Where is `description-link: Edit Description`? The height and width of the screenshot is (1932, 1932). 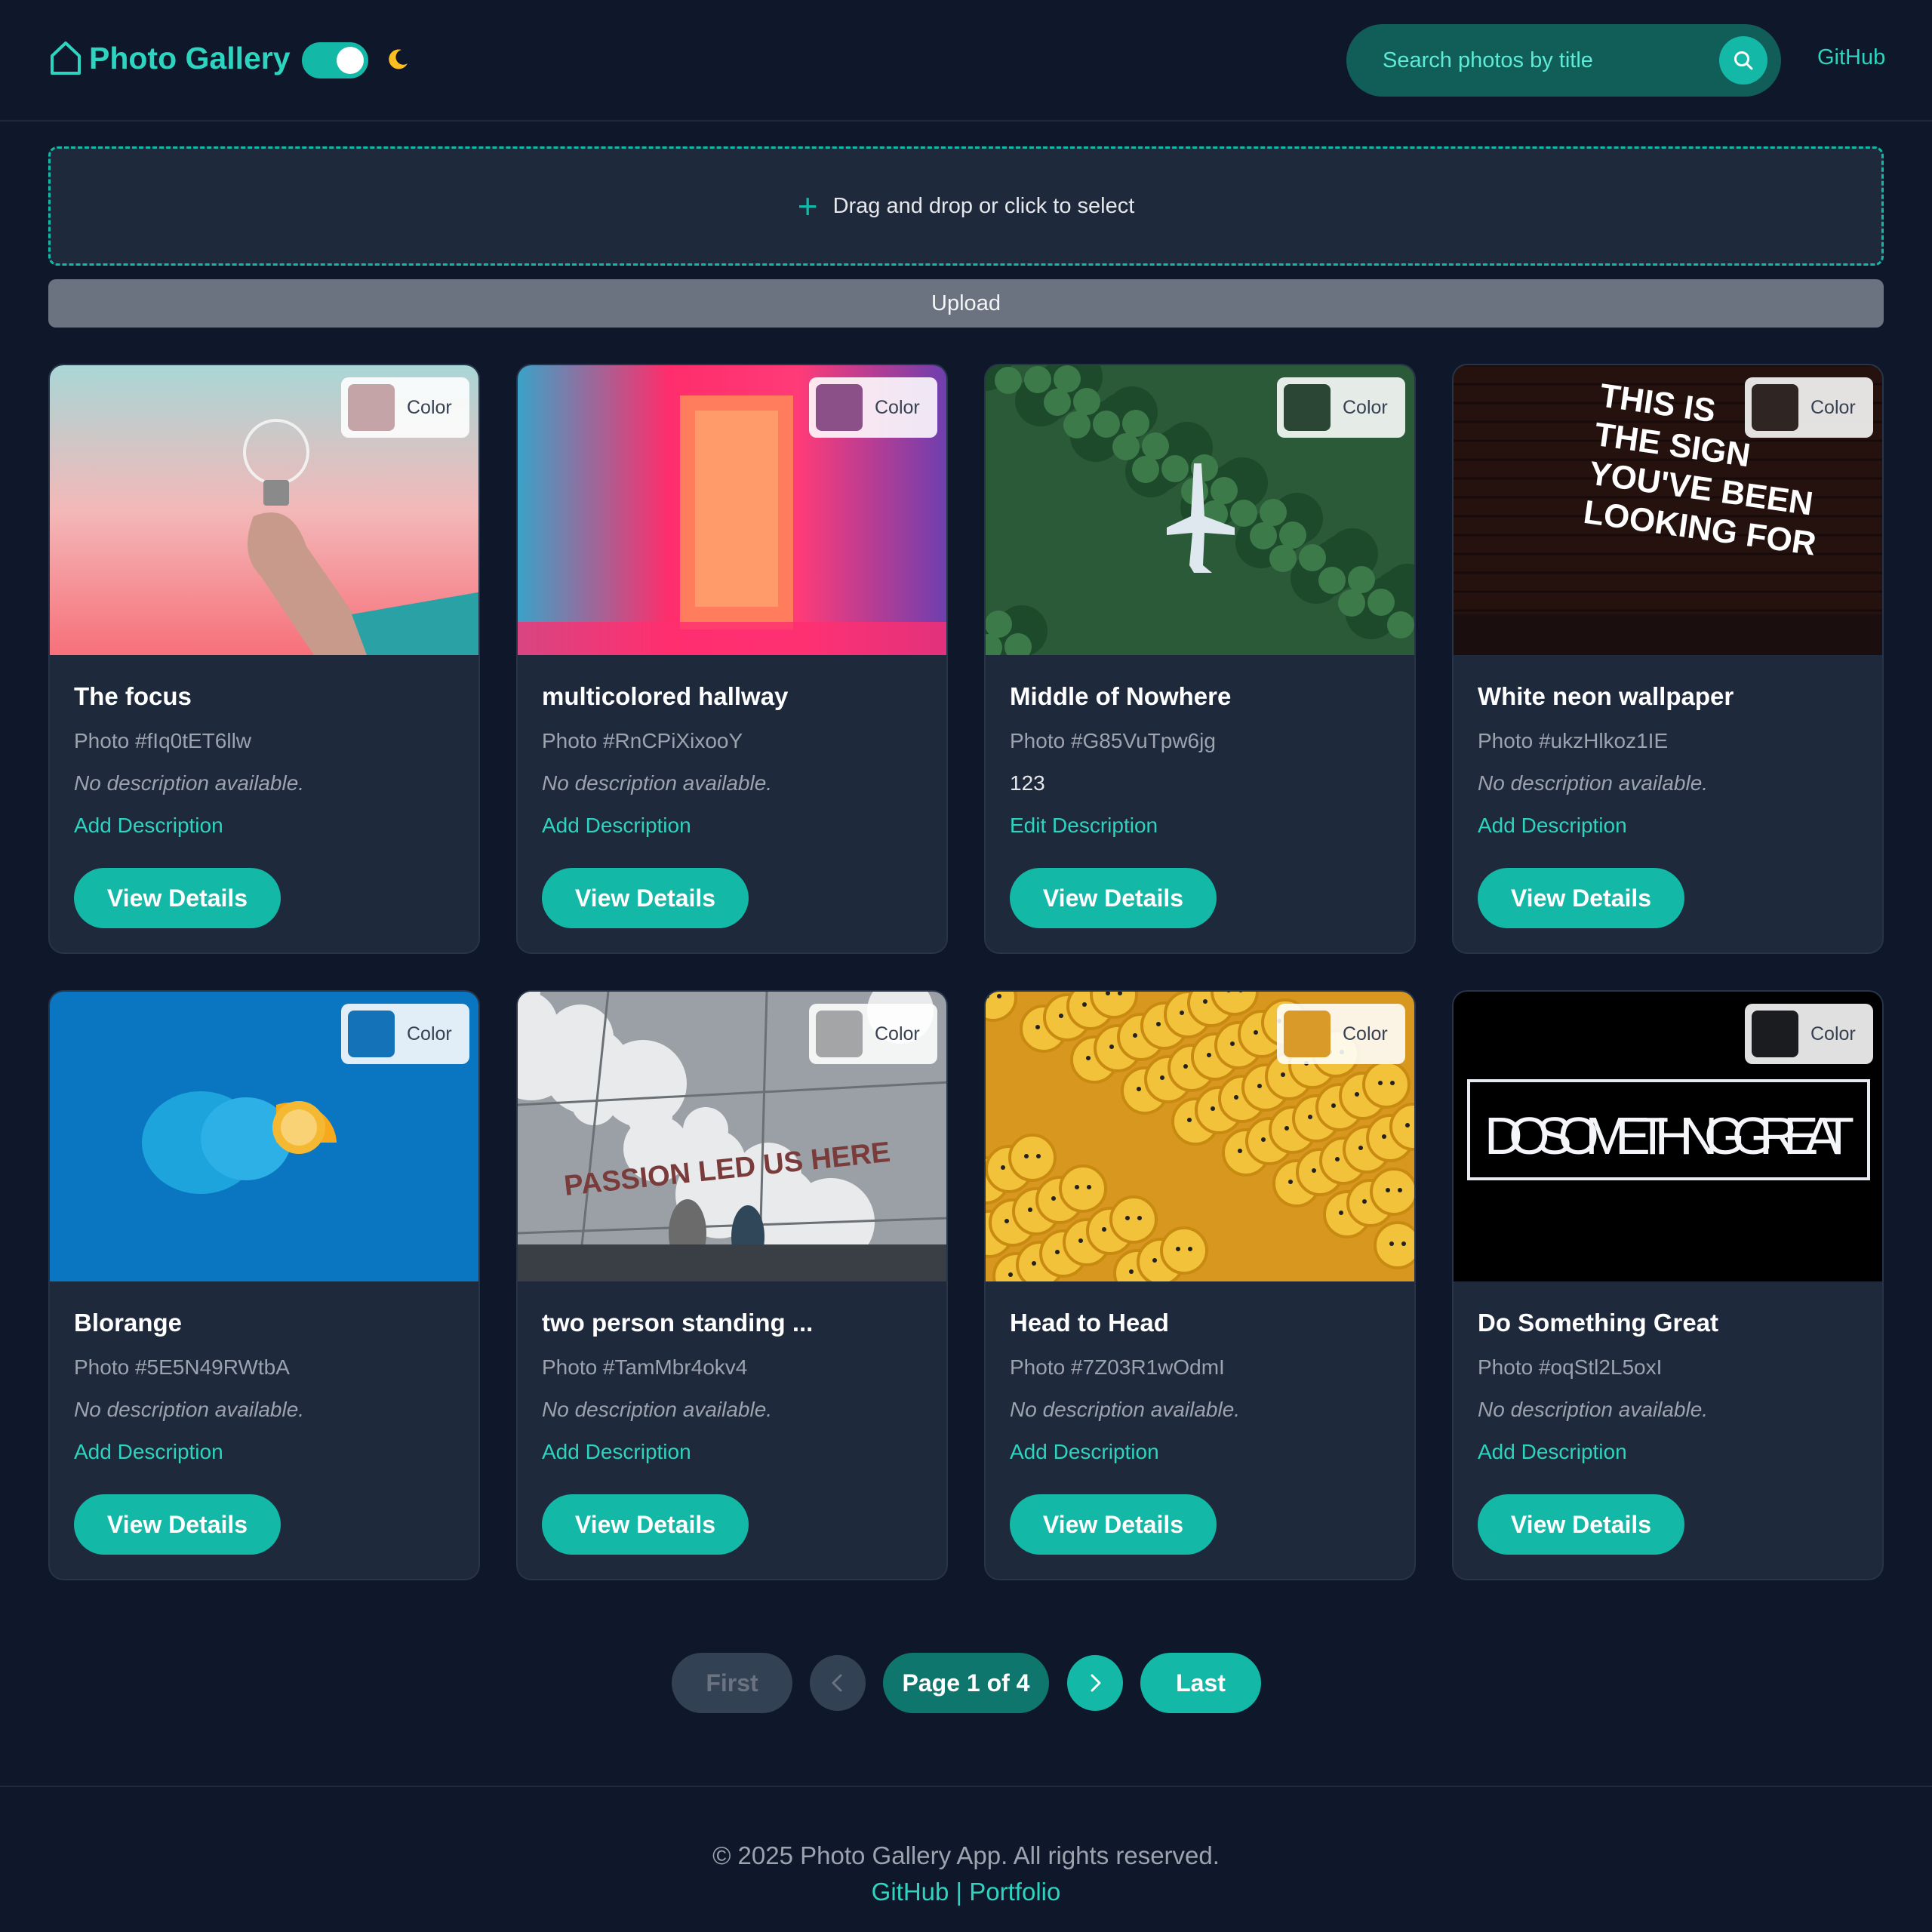 description-link: Edit Description is located at coordinates (1084, 826).